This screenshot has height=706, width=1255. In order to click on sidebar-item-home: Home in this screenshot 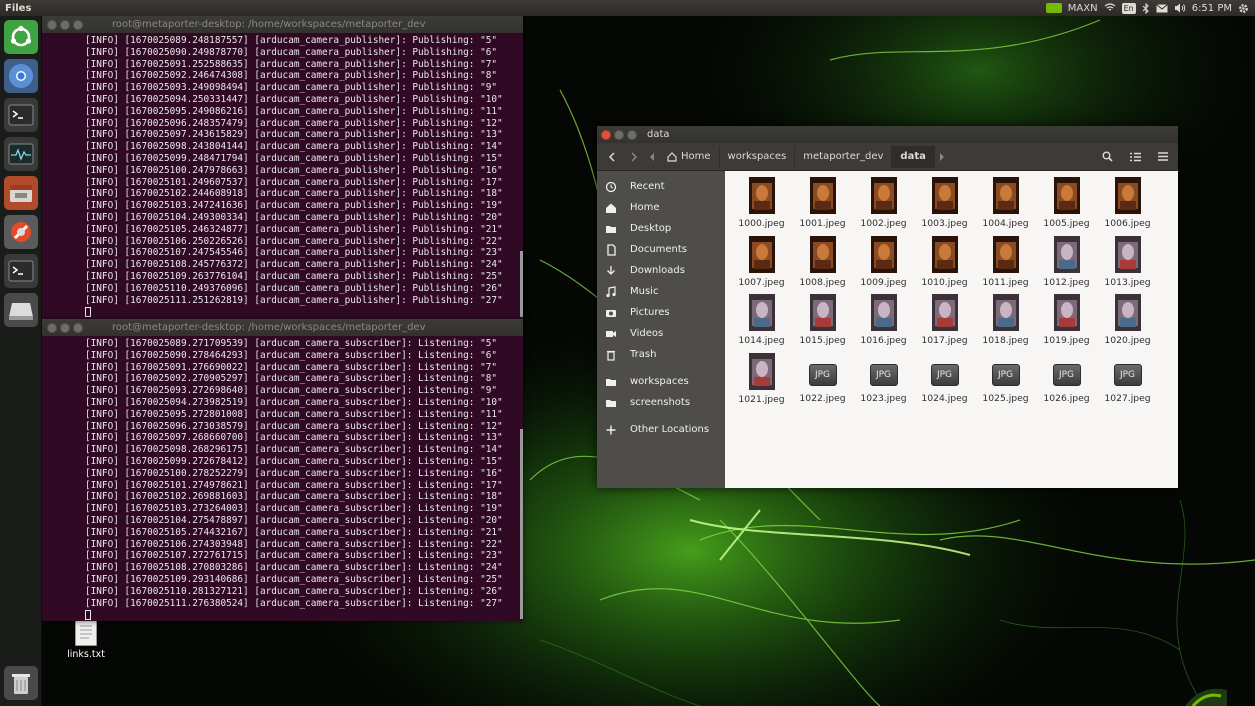, I will do `click(661, 207)`.